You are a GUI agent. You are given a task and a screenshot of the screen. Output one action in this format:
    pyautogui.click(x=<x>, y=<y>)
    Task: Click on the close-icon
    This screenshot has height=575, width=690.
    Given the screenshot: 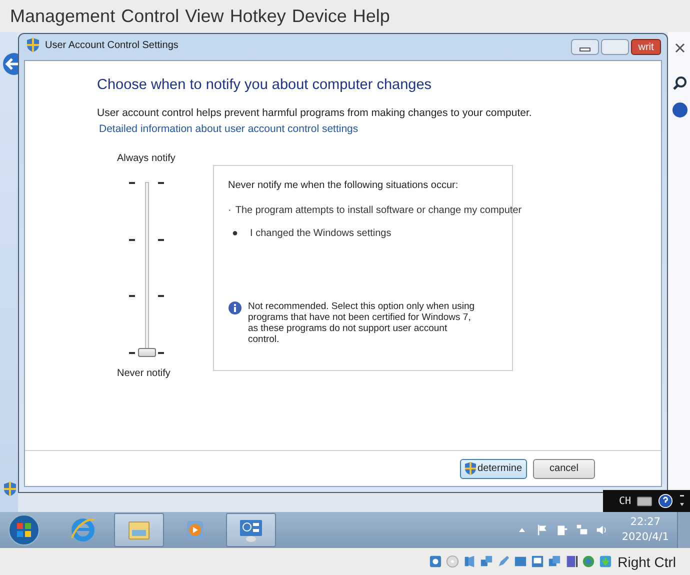 What is the action you would take?
    pyautogui.click(x=680, y=48)
    